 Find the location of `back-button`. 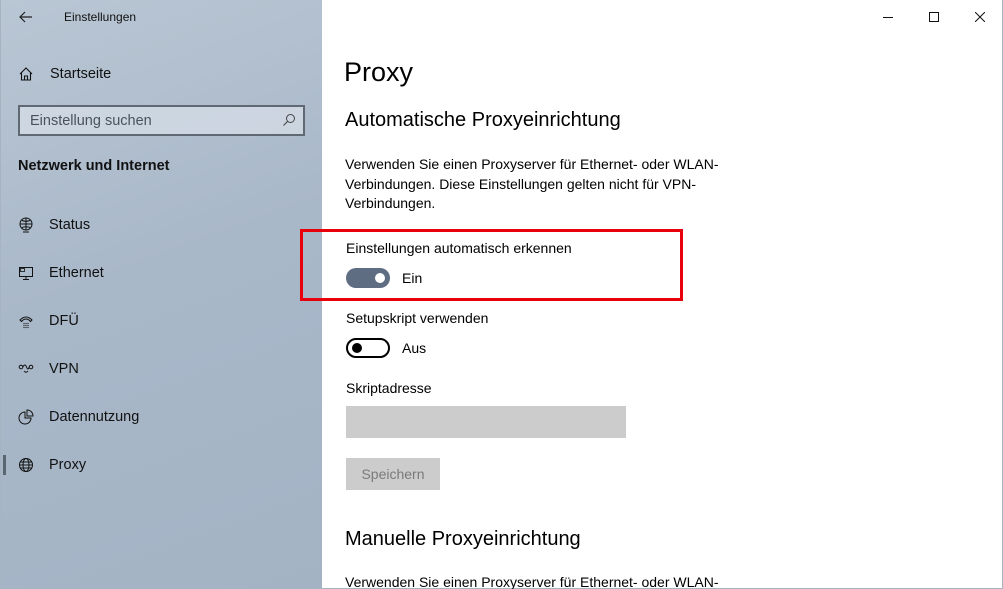

back-button is located at coordinates (26, 17).